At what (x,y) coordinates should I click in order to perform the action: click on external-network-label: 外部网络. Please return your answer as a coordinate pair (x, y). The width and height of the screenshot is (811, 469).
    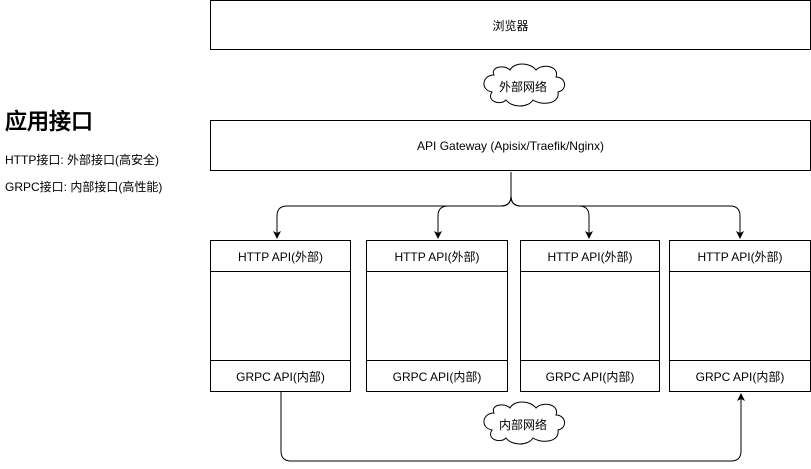
    Looking at the image, I should click on (522, 87).